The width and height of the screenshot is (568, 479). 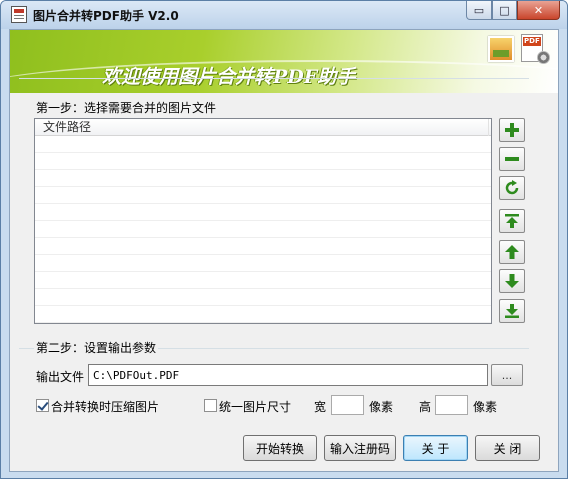 What do you see at coordinates (507, 448) in the screenshot?
I see `close-button: 关 闭` at bounding box center [507, 448].